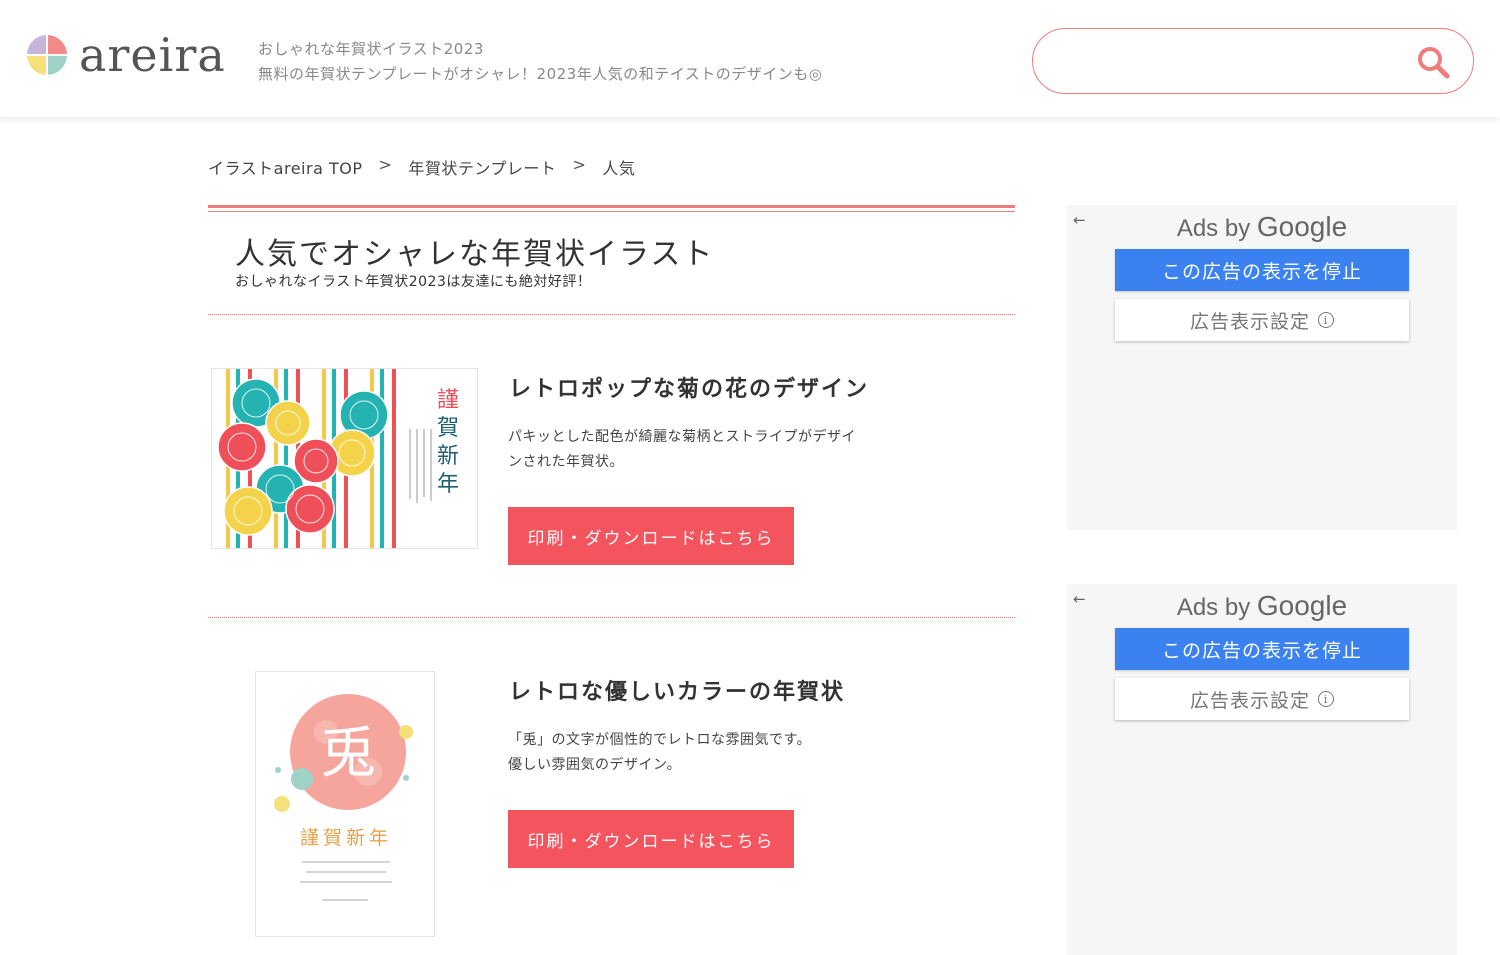 The height and width of the screenshot is (955, 1500). I want to click on item-description-line: 優しい雰囲気のデザイン。, so click(595, 765).